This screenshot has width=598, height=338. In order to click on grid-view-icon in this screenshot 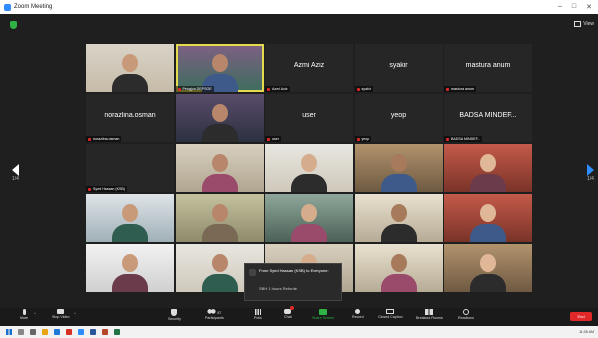, I will do `click(578, 24)`.